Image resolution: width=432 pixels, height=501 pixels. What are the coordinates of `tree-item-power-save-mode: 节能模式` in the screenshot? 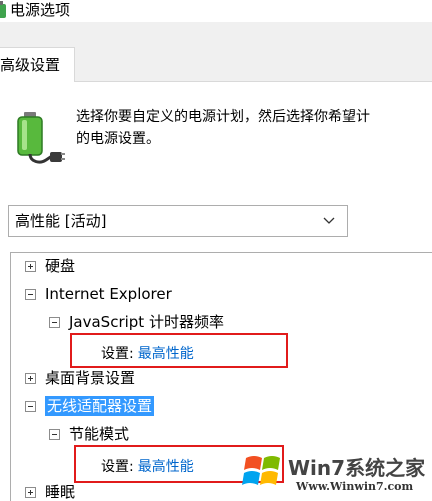 It's located at (89, 434).